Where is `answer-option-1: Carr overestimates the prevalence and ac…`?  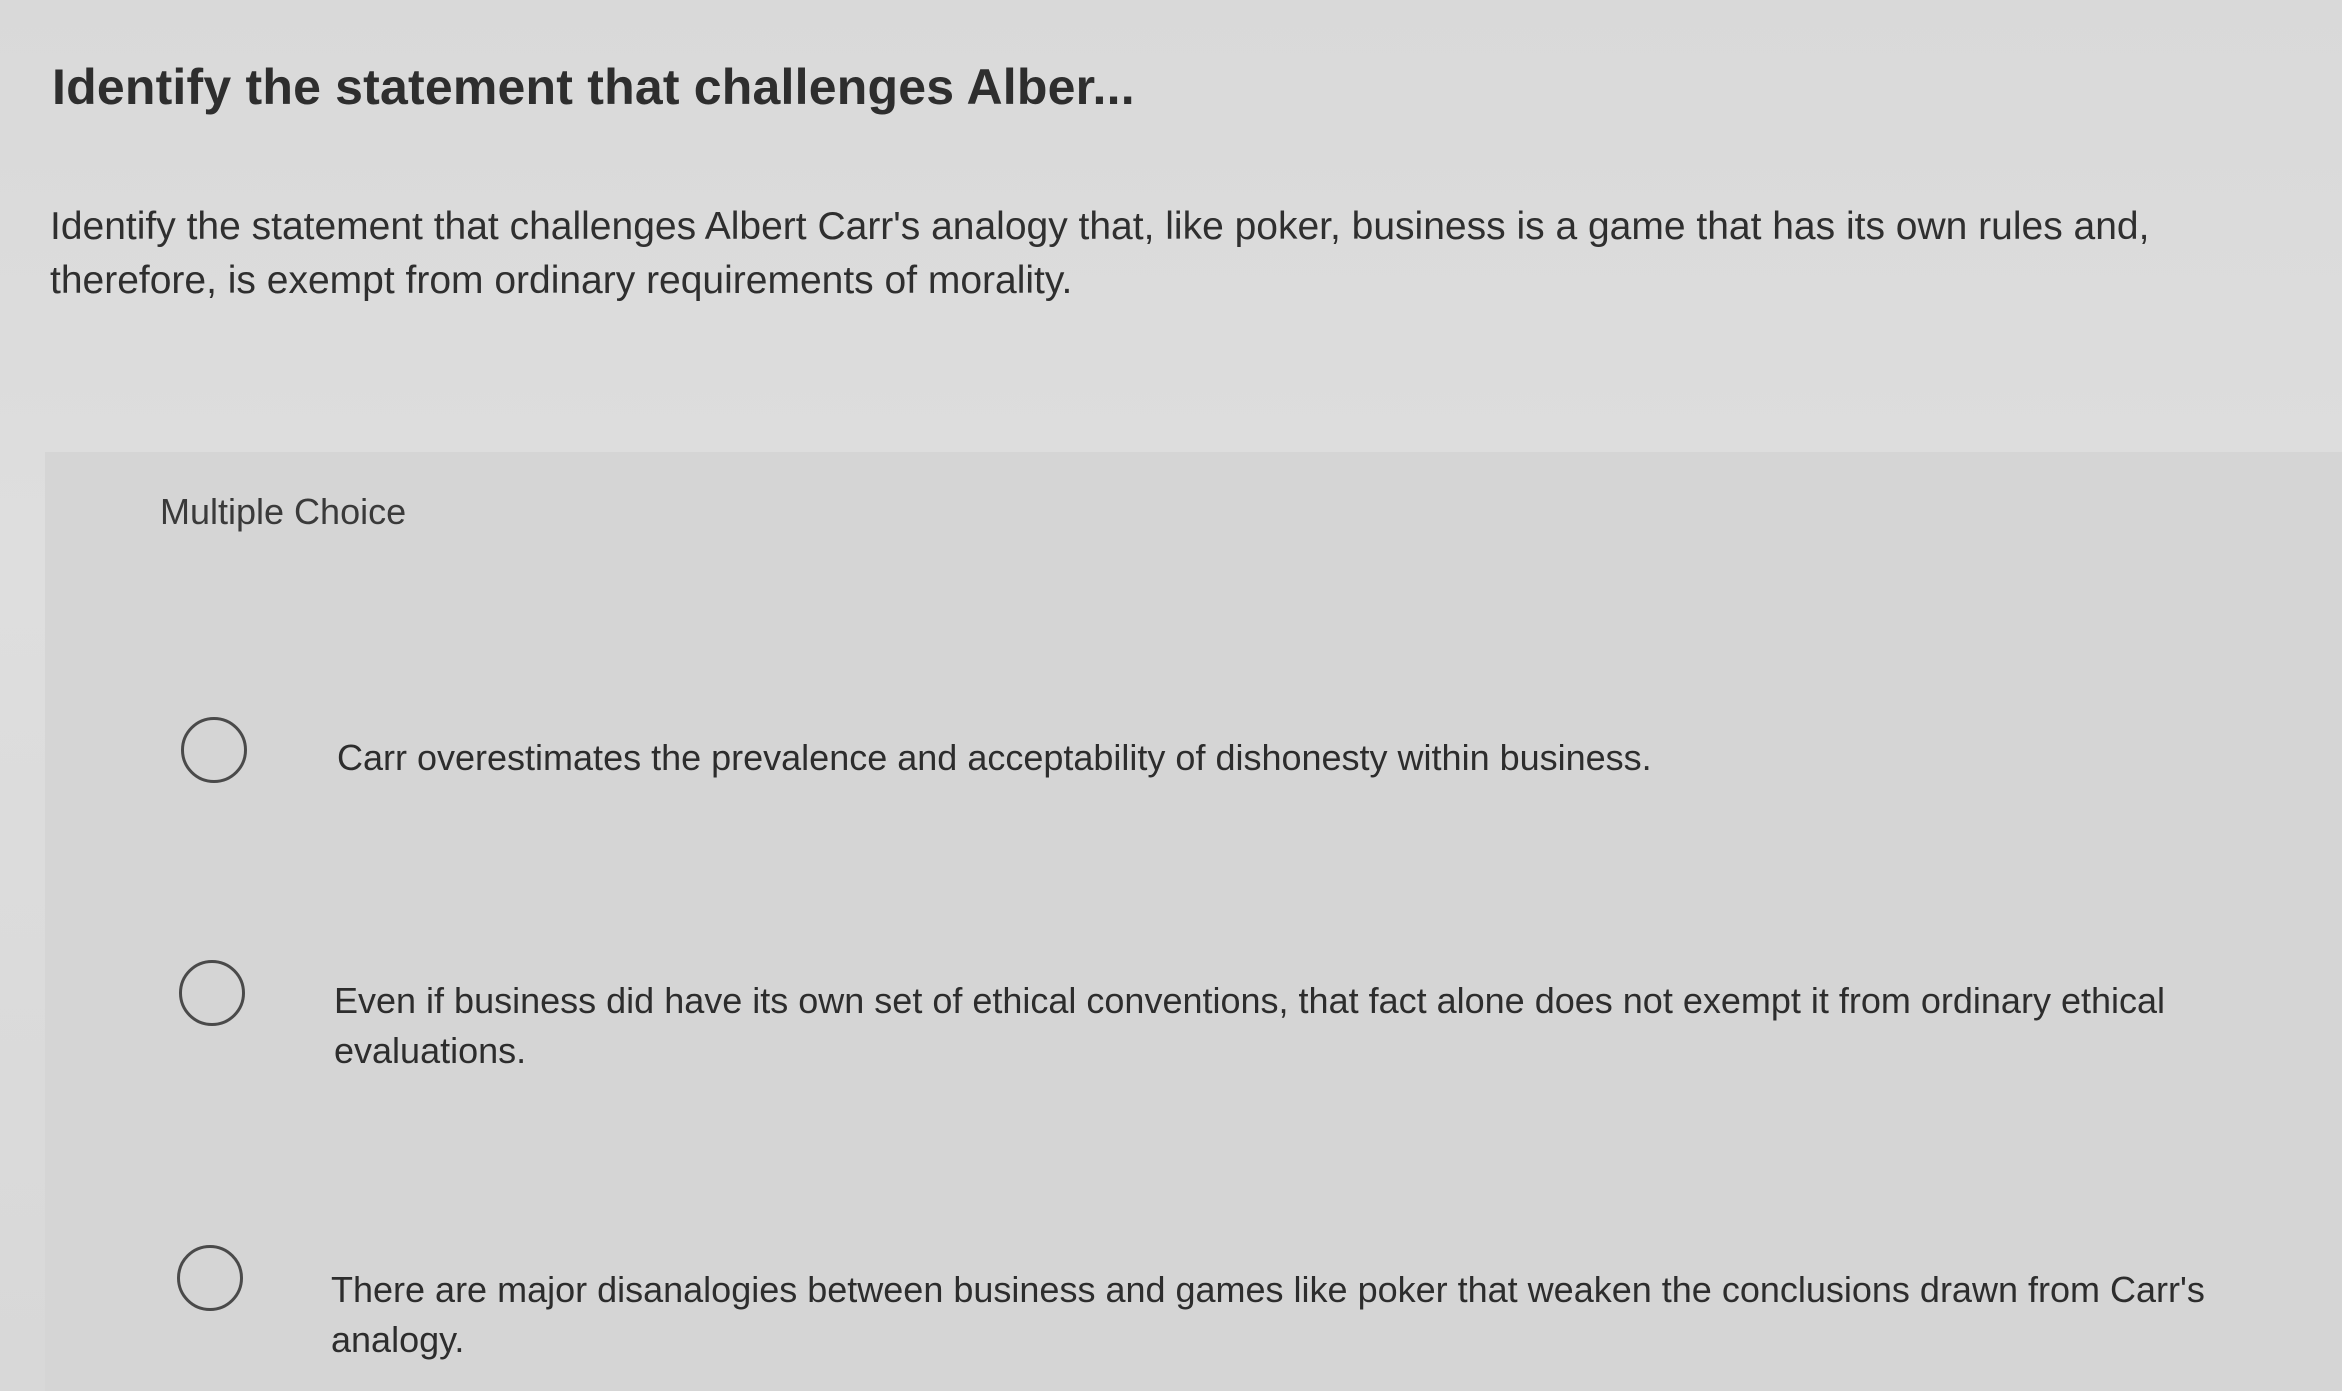
answer-option-1: Carr overestimates the prevalence and ac… is located at coordinates (1171, 760).